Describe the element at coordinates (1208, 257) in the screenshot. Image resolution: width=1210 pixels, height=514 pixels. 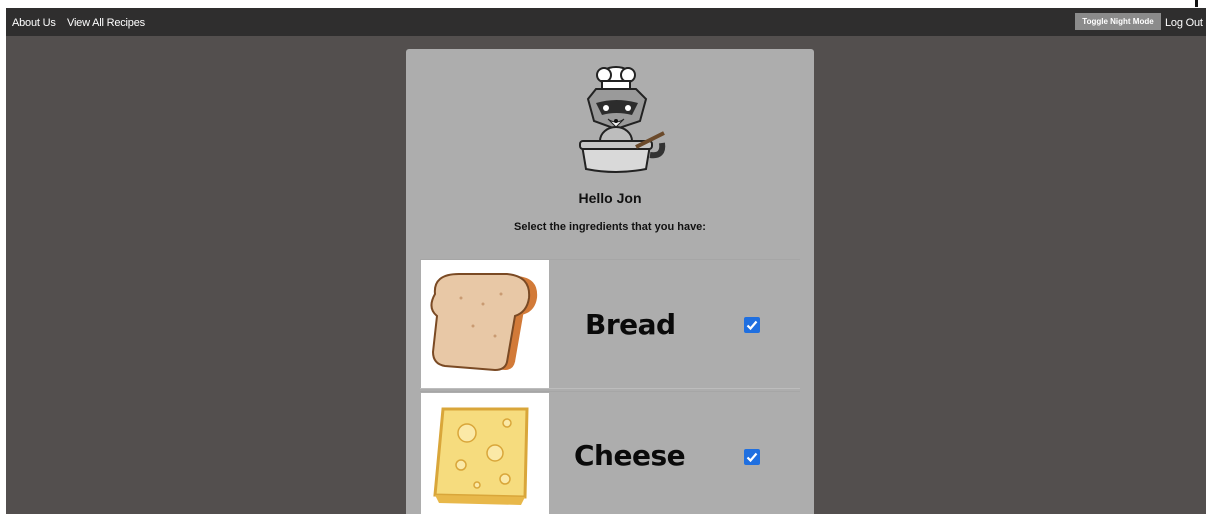
I see `right-margin` at that location.